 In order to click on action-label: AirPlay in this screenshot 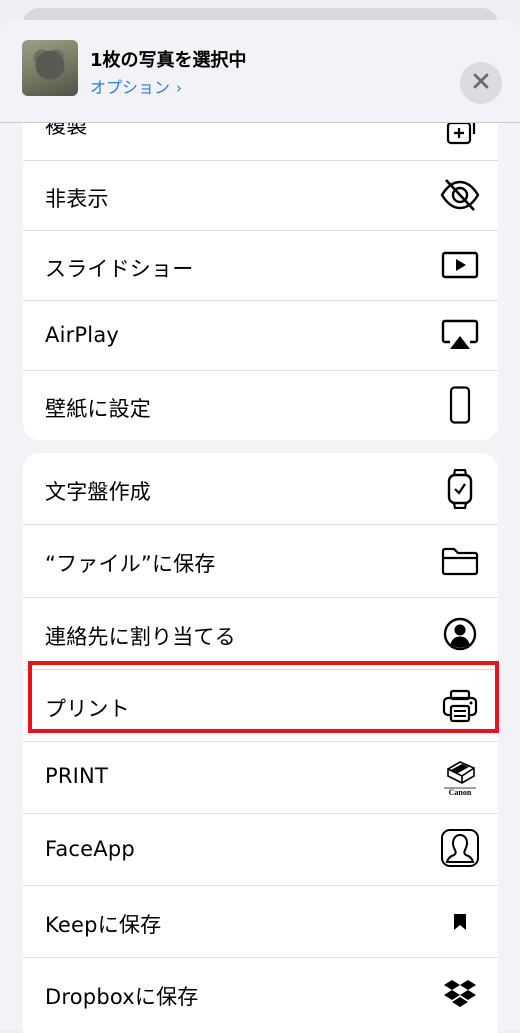, I will do `click(82, 335)`.